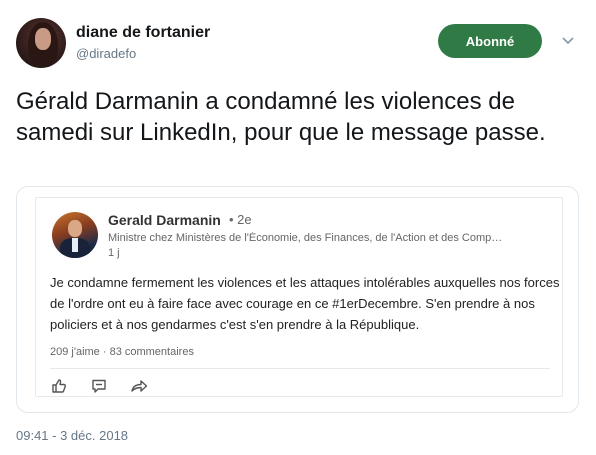 The width and height of the screenshot is (596, 455). Describe the element at coordinates (106, 53) in the screenshot. I see `author-handle: @diradefo` at that location.